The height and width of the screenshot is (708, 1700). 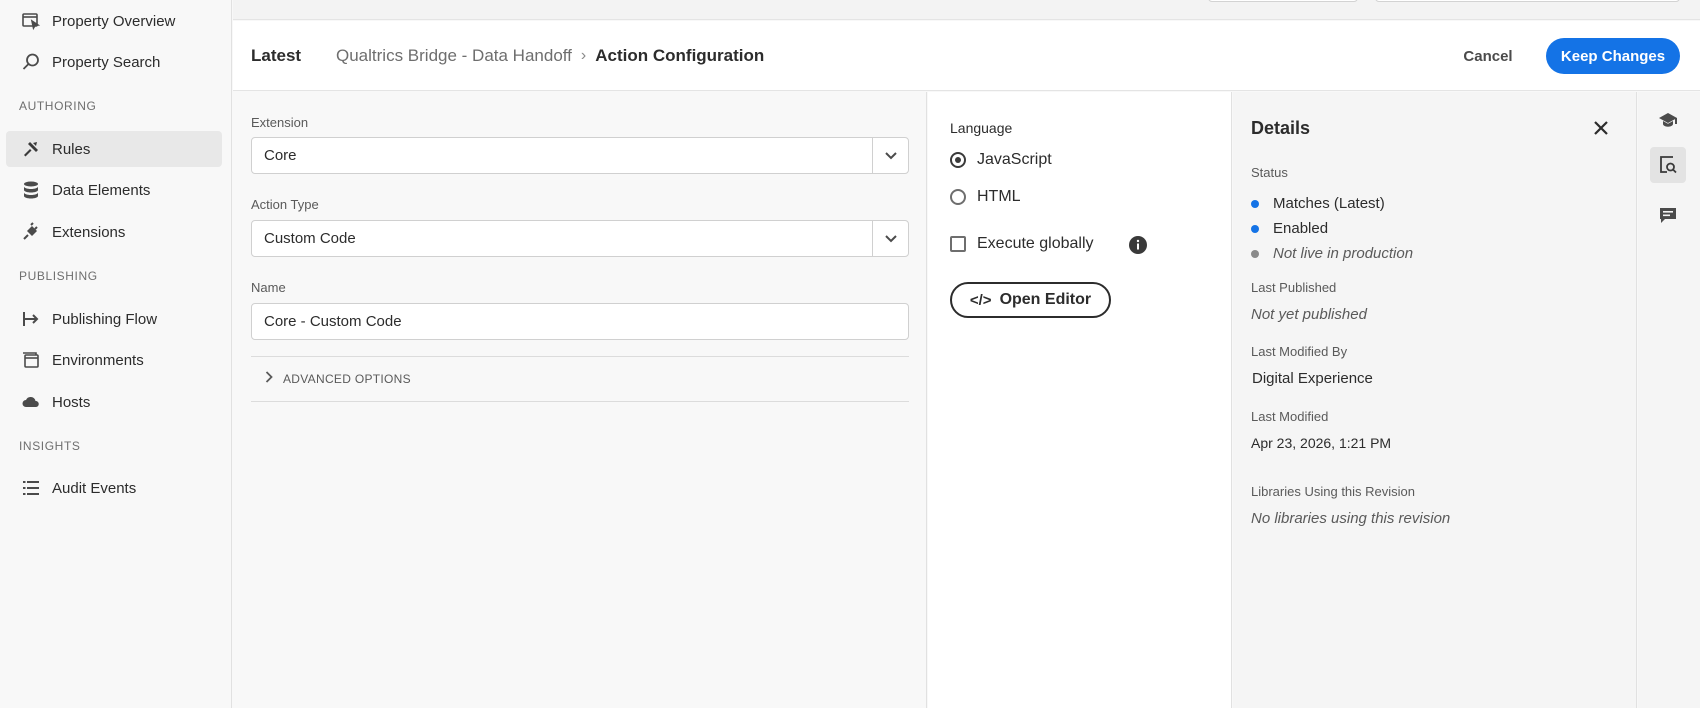 I want to click on last-published-value: Not yet published, so click(x=1309, y=314).